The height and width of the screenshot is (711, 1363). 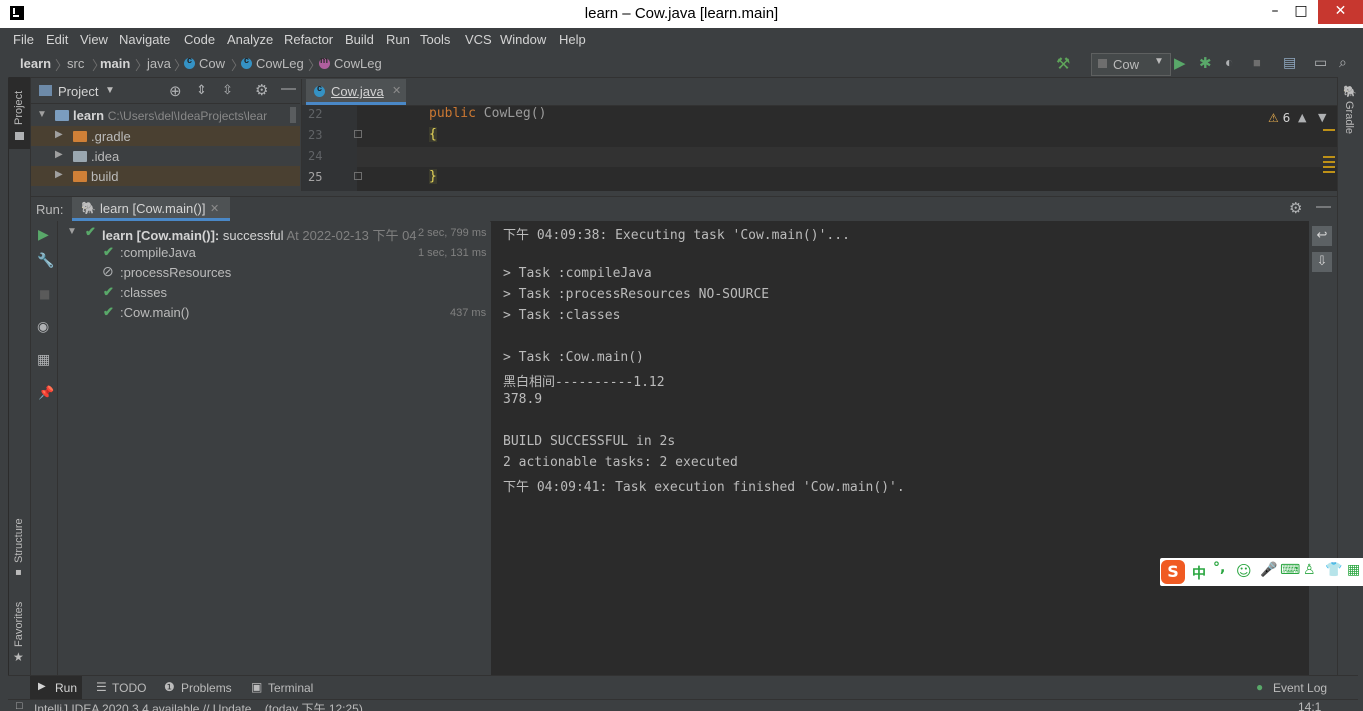 I want to click on emoji-icon: ☺, so click(x=1244, y=571).